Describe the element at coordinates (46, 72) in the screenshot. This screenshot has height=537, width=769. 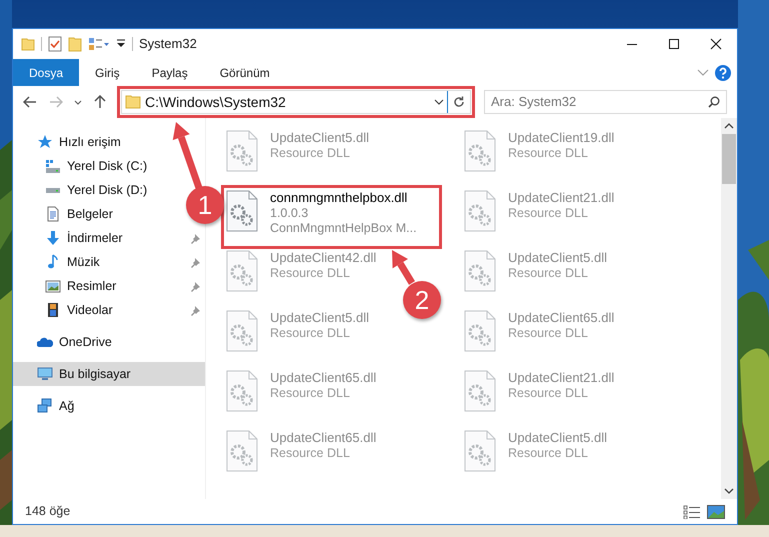
I see `ribbon-tab: Dosya` at that location.